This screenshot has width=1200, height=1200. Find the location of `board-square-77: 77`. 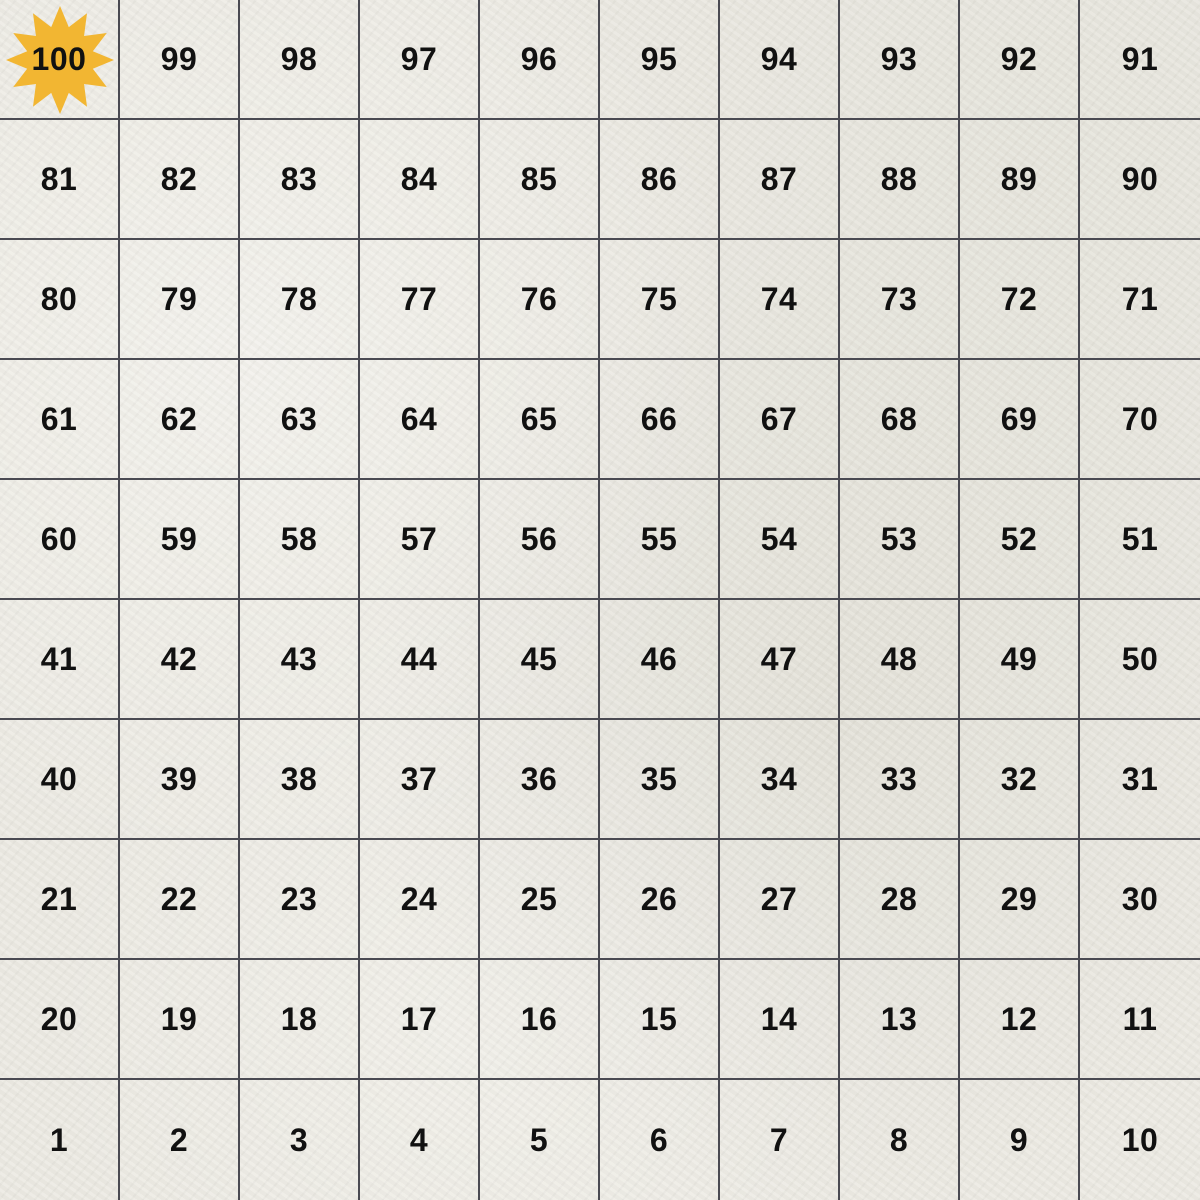

board-square-77: 77 is located at coordinates (420, 300).